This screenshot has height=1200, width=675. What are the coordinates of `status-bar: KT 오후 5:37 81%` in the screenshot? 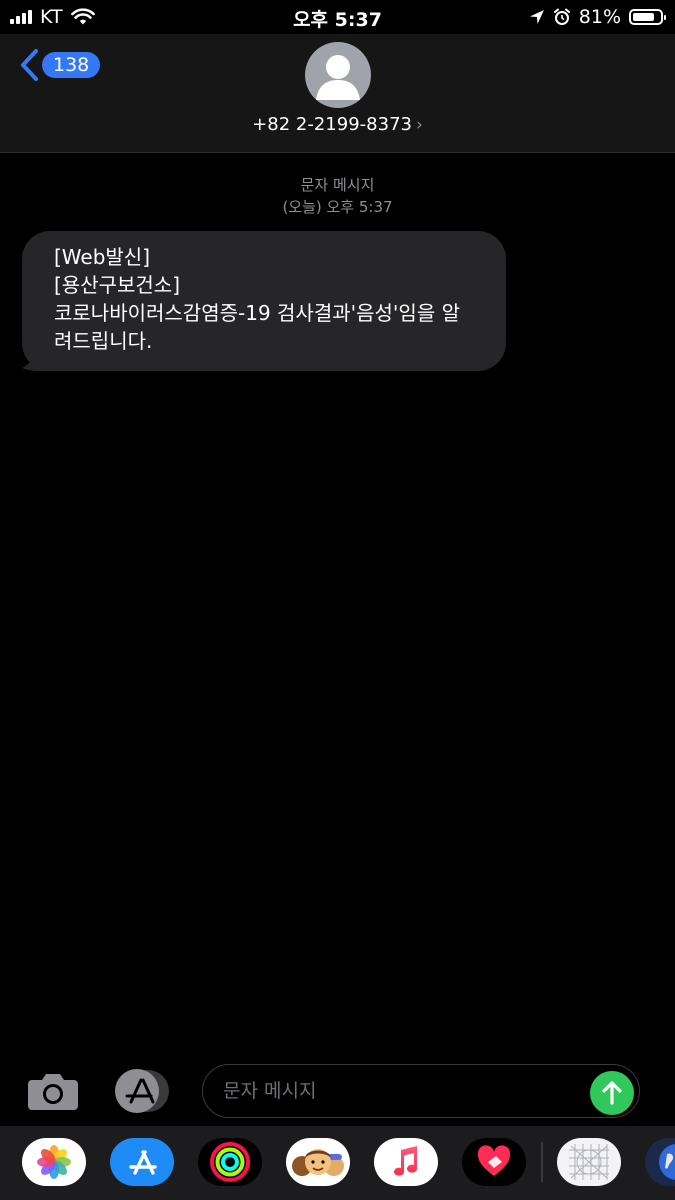 It's located at (337, 17).